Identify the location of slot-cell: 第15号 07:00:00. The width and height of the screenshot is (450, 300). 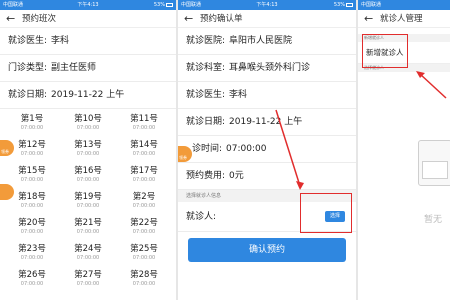
(32, 175).